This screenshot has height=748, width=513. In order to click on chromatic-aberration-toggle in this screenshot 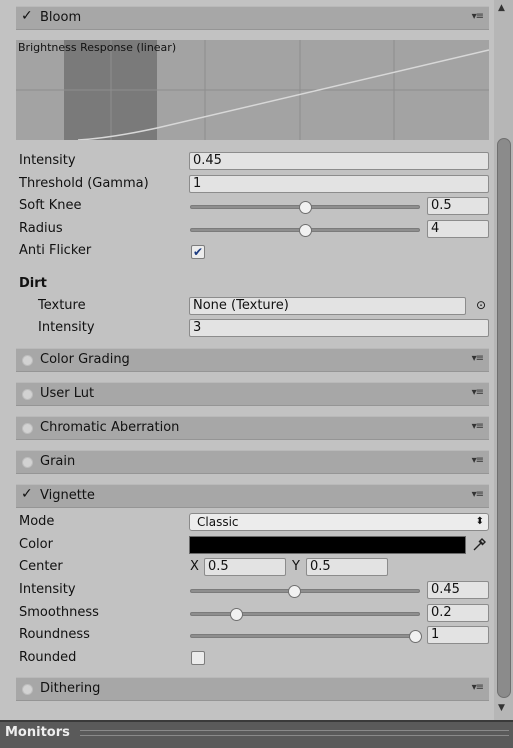, I will do `click(27, 428)`.